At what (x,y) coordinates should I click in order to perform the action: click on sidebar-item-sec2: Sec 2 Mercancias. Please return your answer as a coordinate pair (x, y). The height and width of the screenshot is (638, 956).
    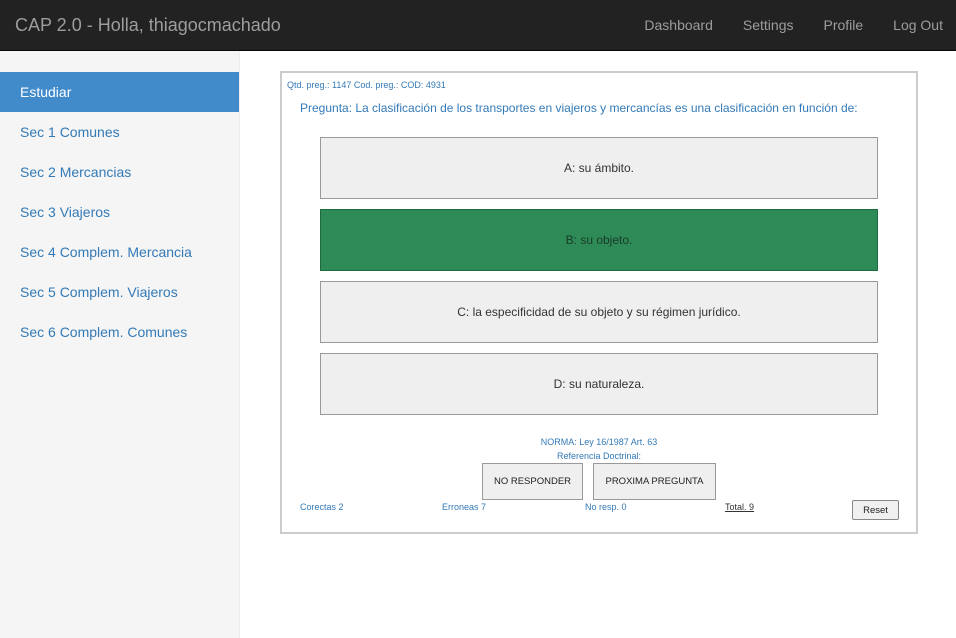
    Looking at the image, I should click on (119, 172).